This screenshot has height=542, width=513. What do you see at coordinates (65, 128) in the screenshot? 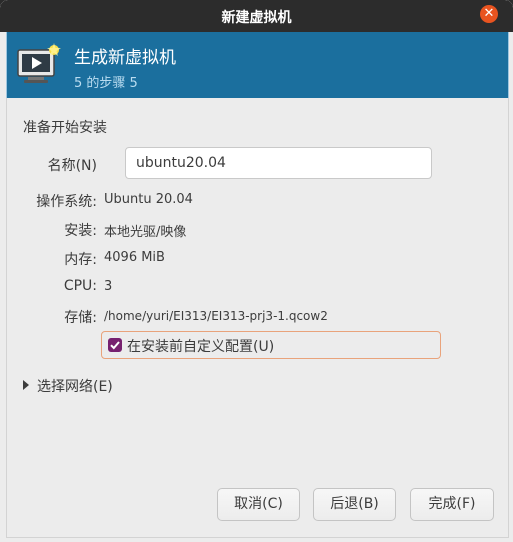
I see `section-title: 准备开始安装` at bounding box center [65, 128].